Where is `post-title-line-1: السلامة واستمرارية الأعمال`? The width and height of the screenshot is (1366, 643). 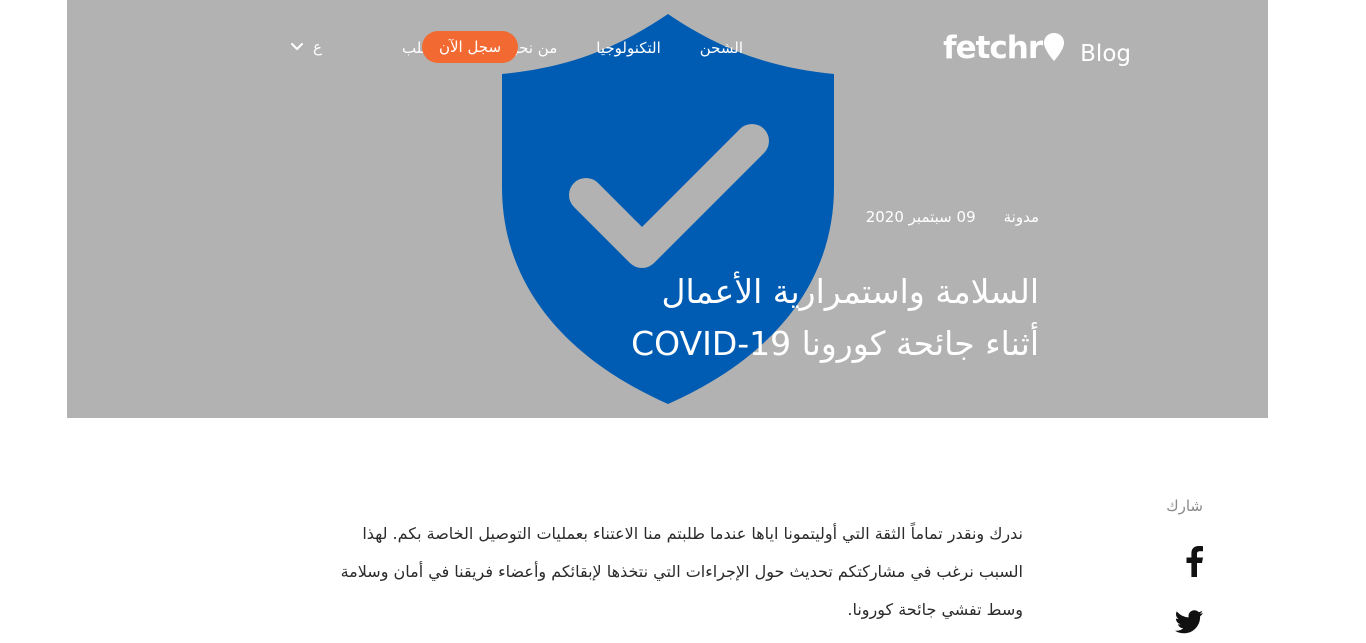 post-title-line-1: السلامة واستمرارية الأعمال is located at coordinates (850, 291).